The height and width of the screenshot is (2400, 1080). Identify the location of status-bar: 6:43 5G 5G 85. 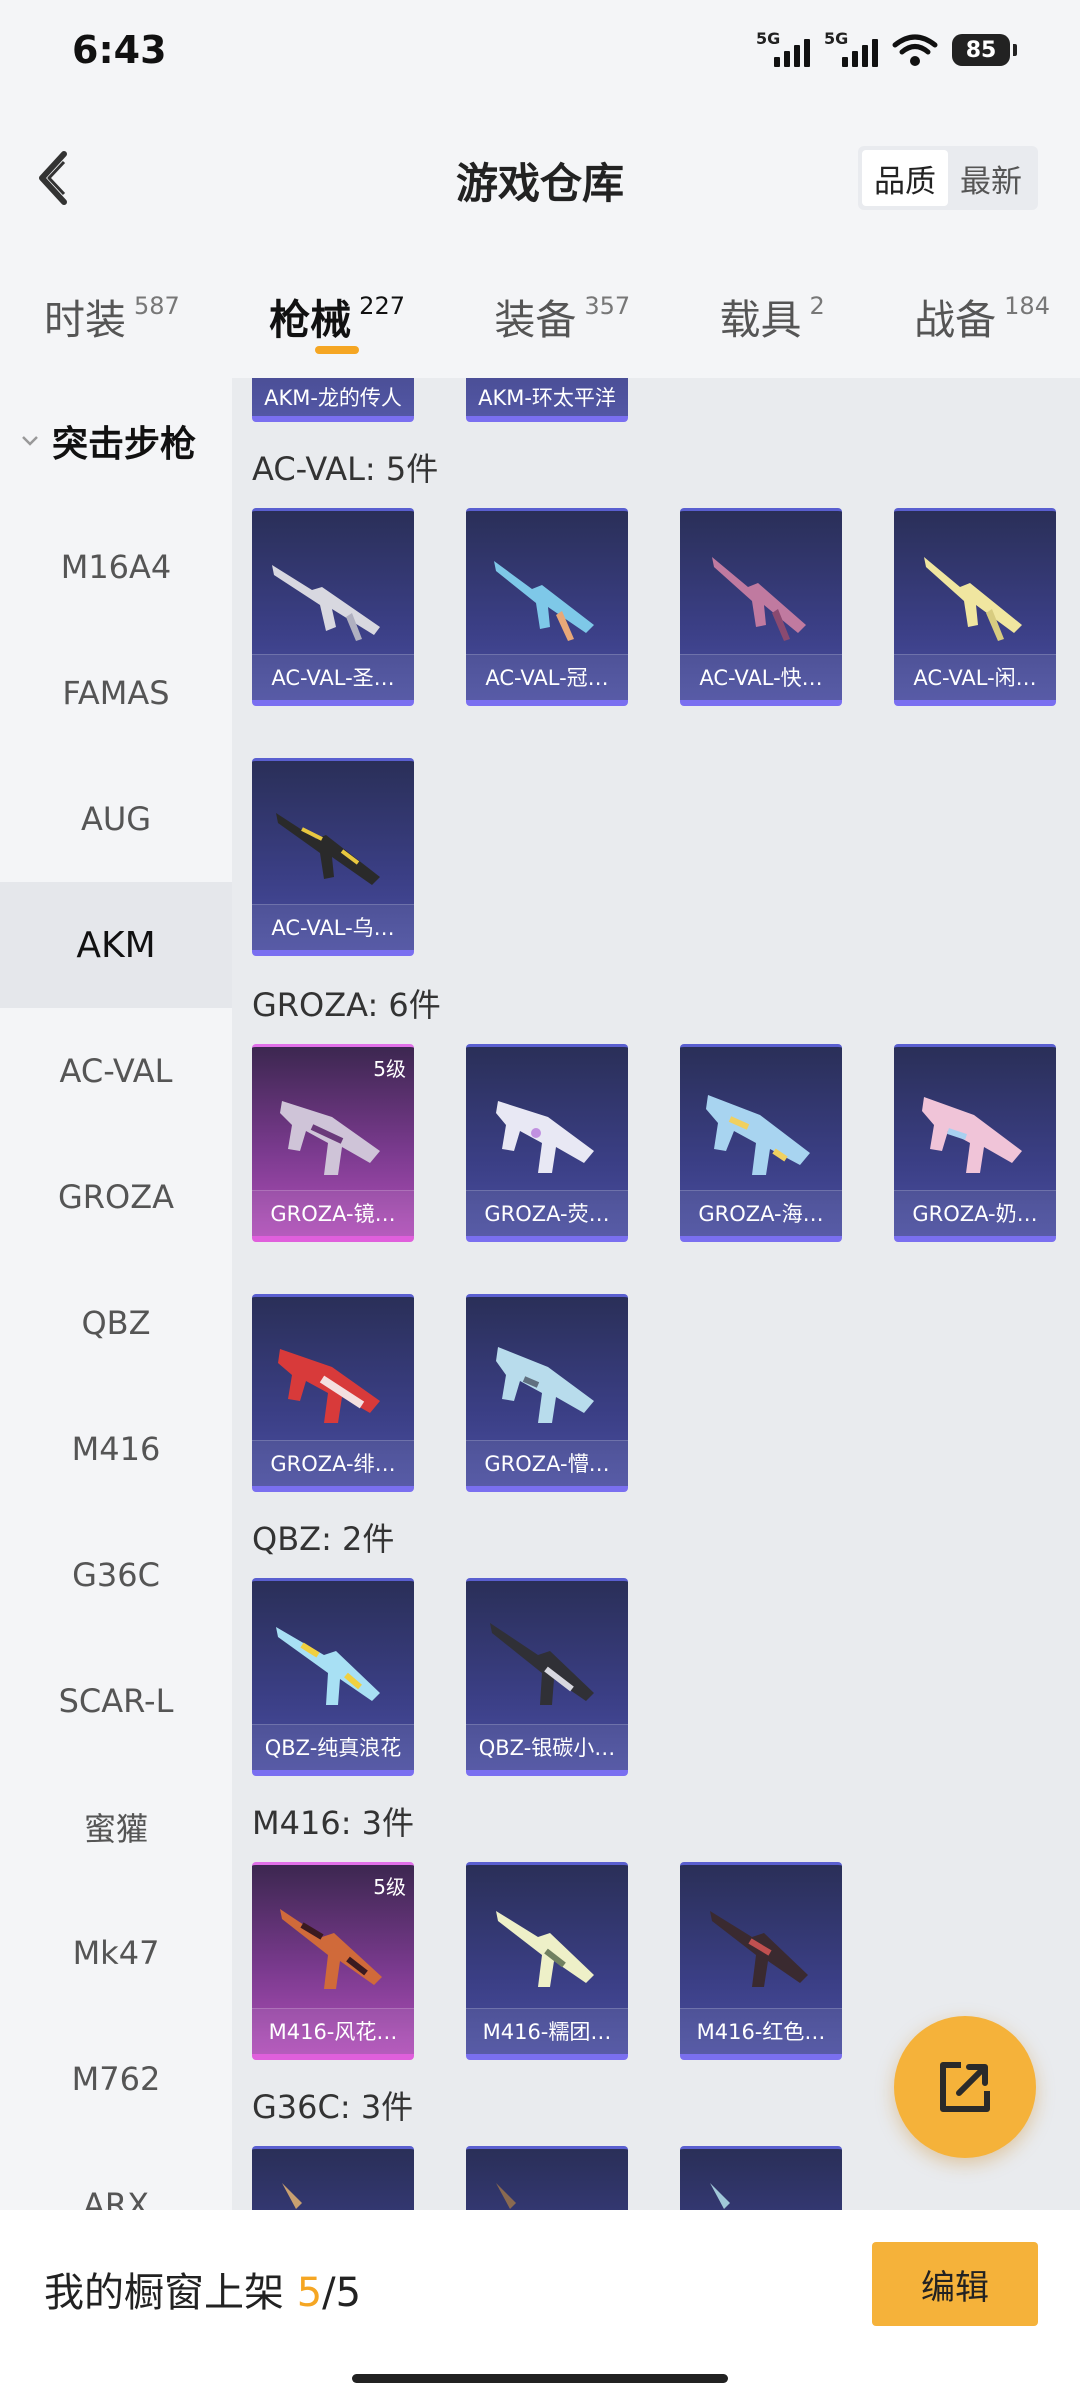
(540, 50).